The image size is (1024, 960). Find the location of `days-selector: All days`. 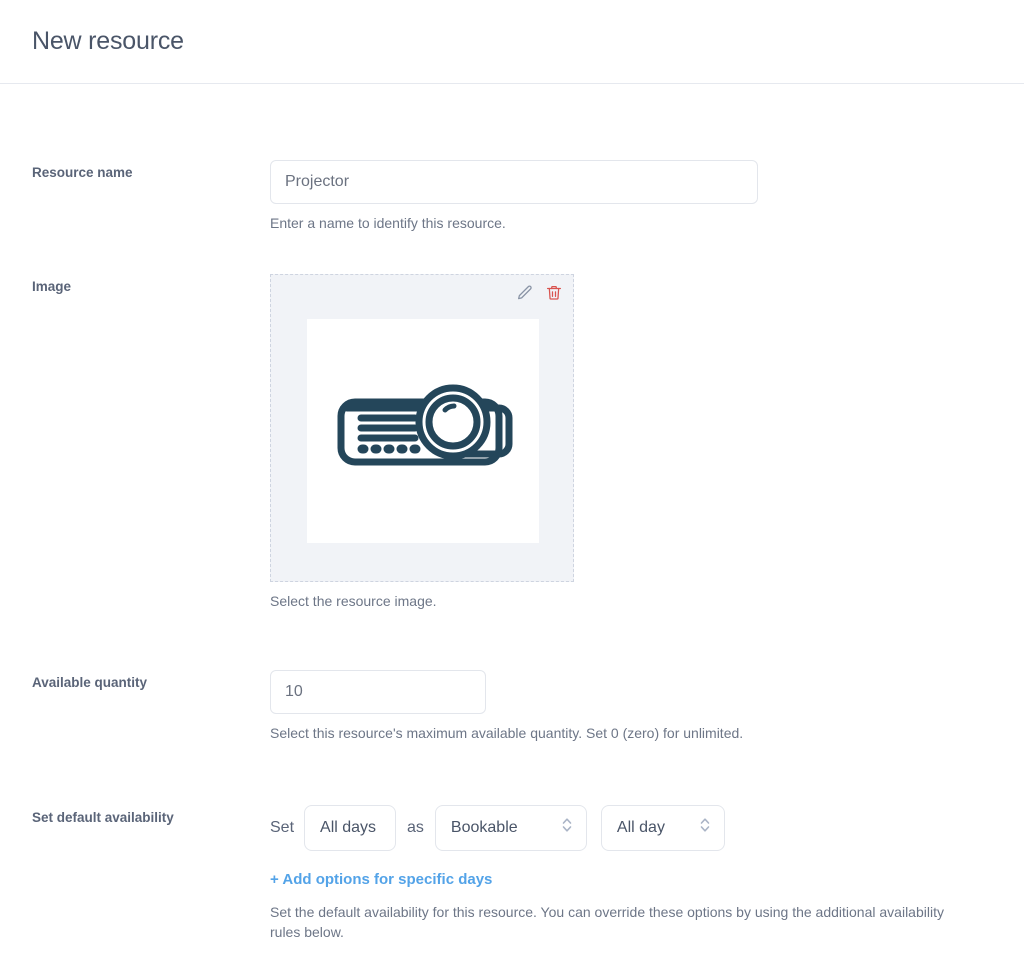

days-selector: All days is located at coordinates (350, 827).